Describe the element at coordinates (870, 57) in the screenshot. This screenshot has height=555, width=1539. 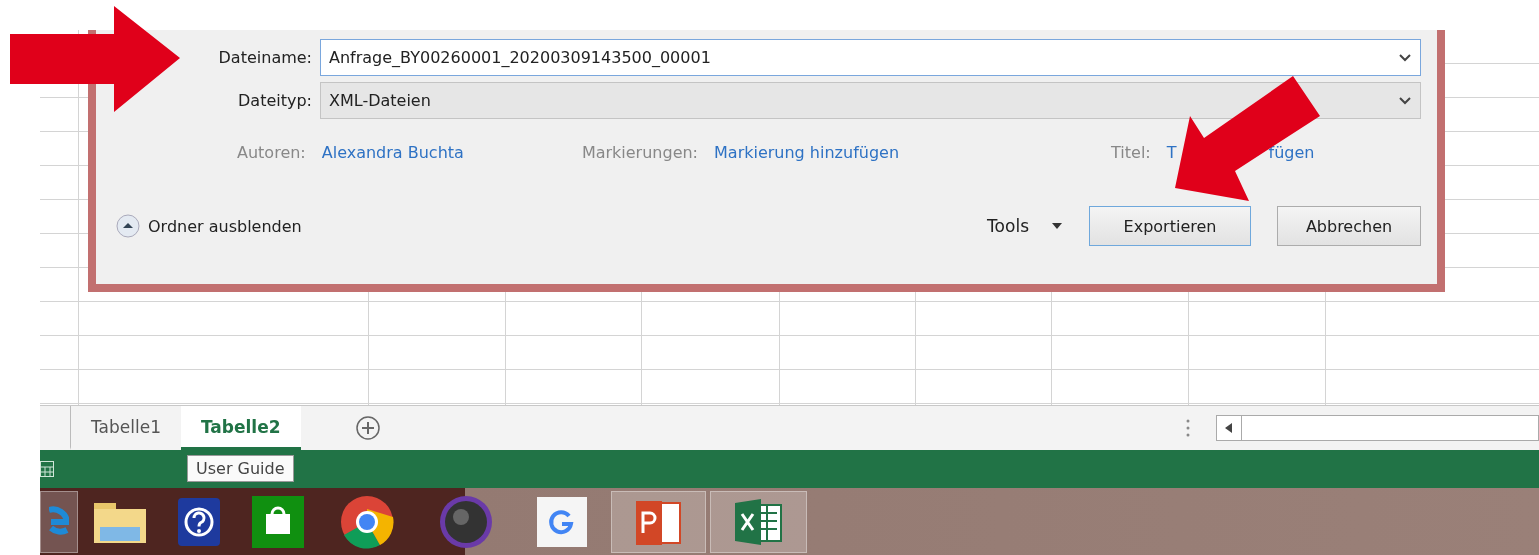
I see `filename-field: Anfrage_BY00260001_20200309143500_00001` at that location.